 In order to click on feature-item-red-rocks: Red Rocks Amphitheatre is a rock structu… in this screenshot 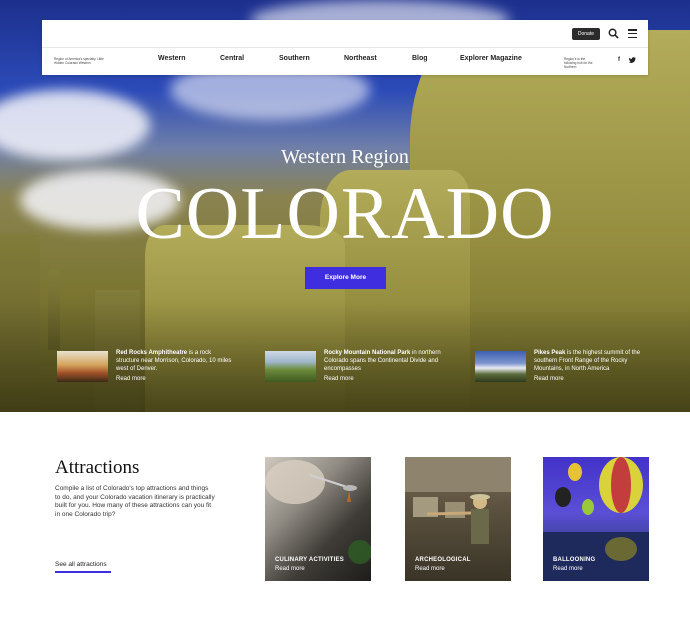, I will do `click(147, 369)`.